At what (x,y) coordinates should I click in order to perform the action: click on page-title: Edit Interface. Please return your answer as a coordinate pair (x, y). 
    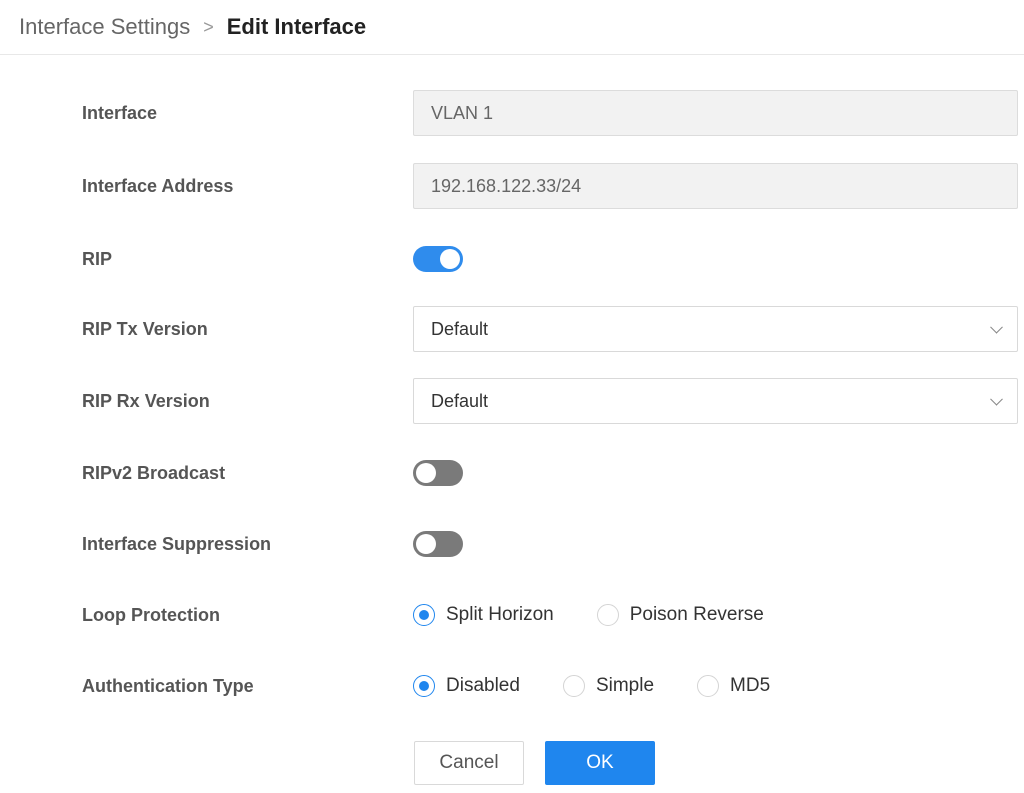
    Looking at the image, I should click on (296, 26).